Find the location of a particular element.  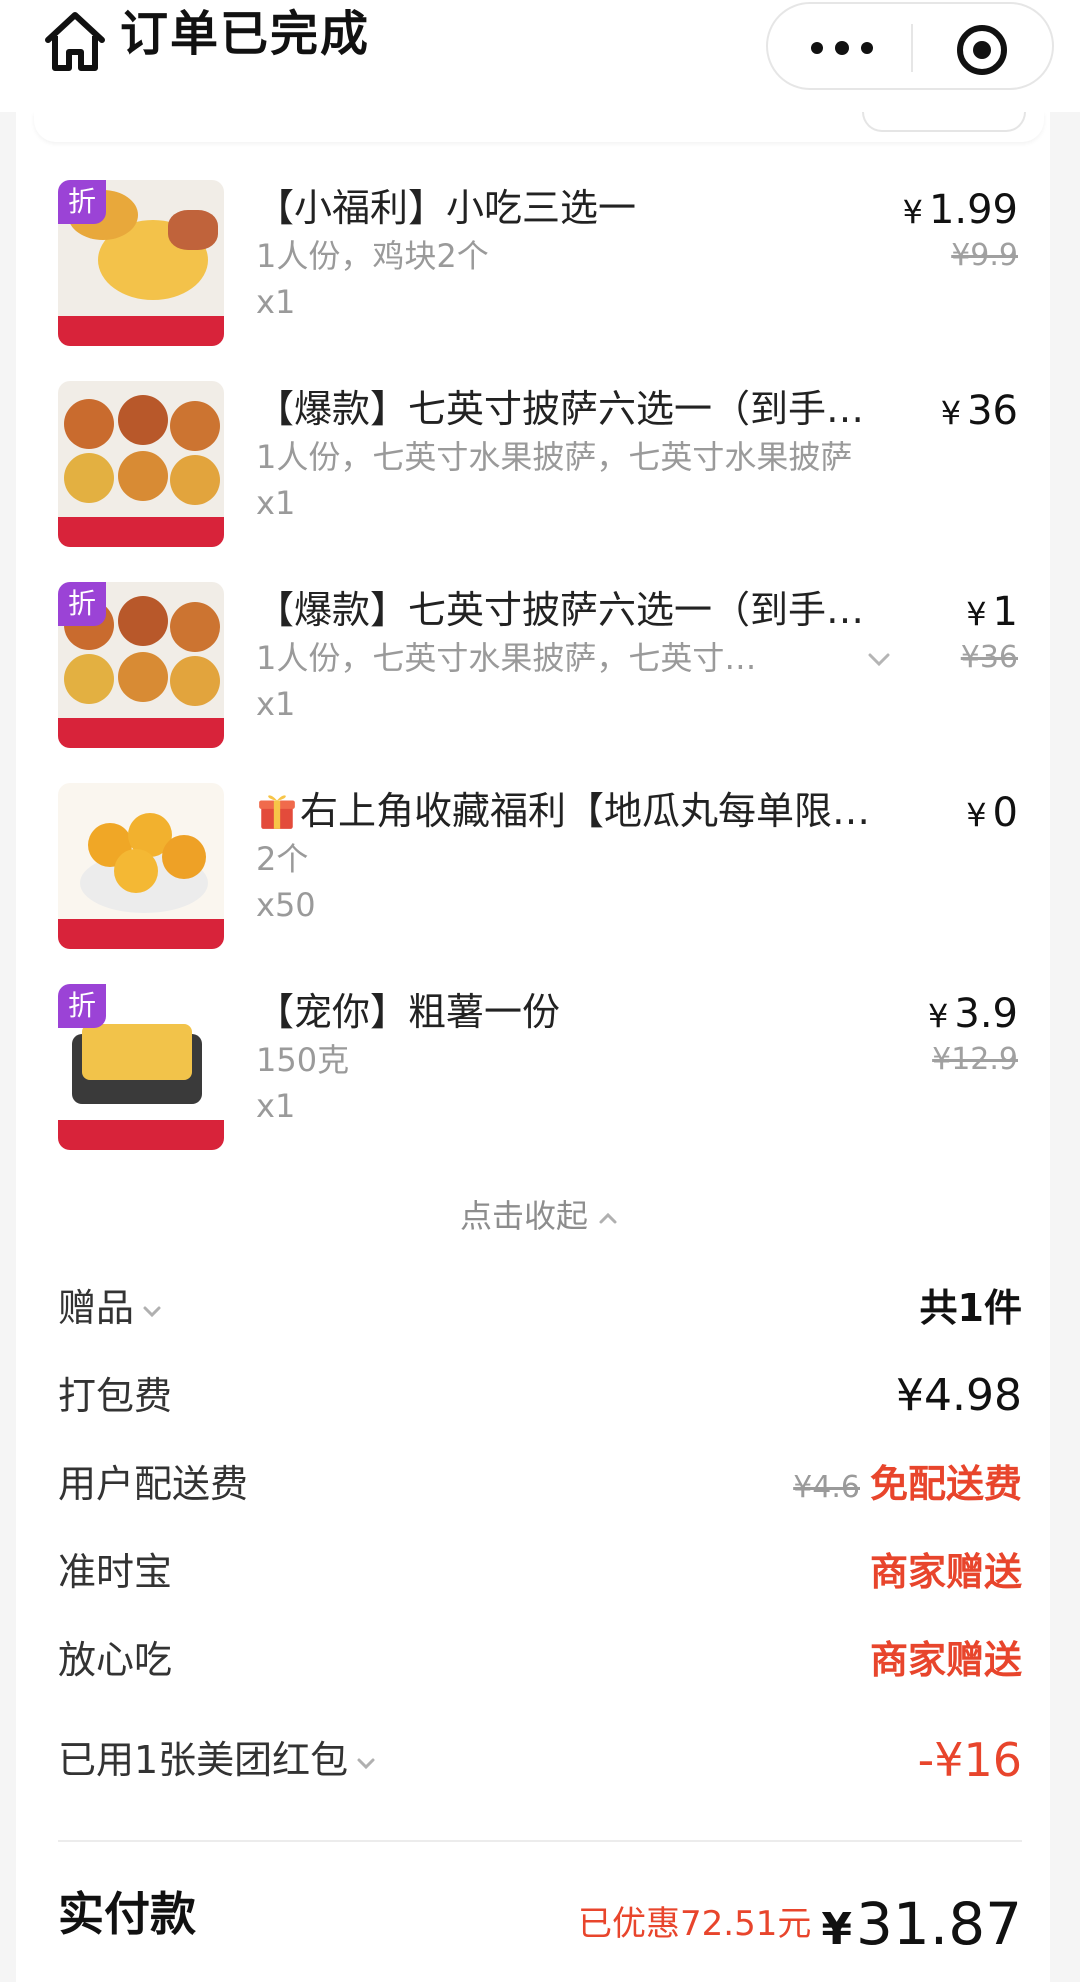

delivery-fee-label: 用户配送费 is located at coordinates (153, 1484).